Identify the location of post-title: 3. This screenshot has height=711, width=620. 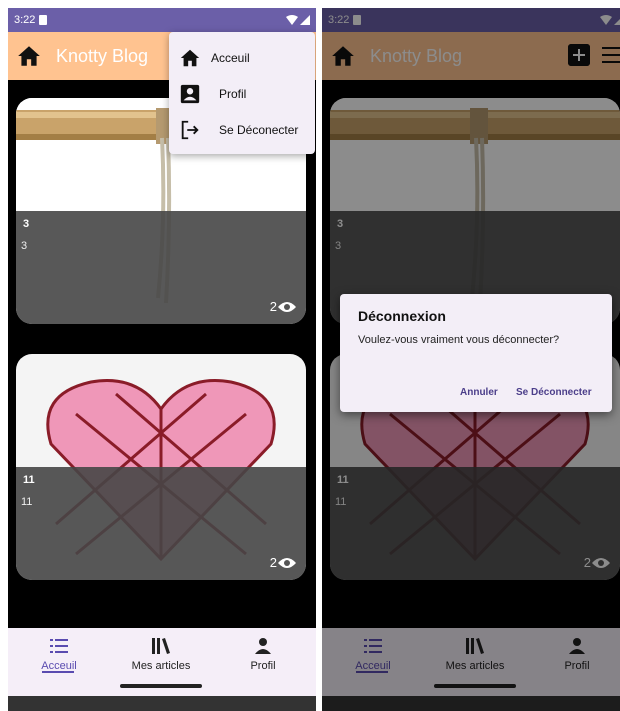
(26, 224).